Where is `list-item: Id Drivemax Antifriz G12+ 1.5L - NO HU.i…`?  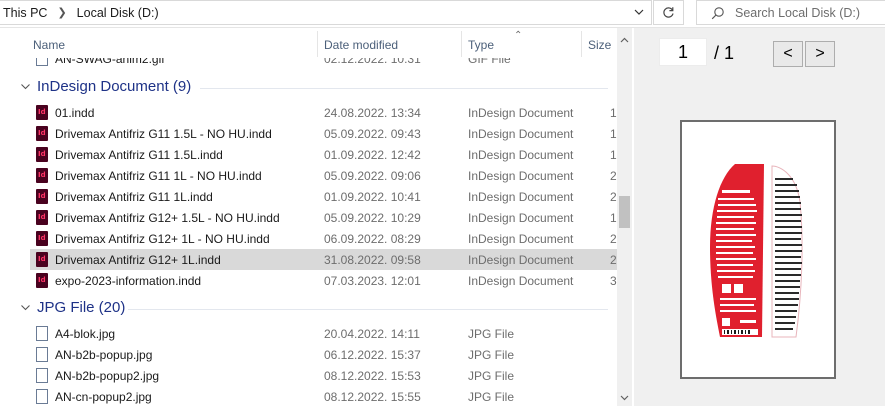
list-item: Id Drivemax Antifriz G12+ 1.5L - NO HU.i… is located at coordinates (323, 217).